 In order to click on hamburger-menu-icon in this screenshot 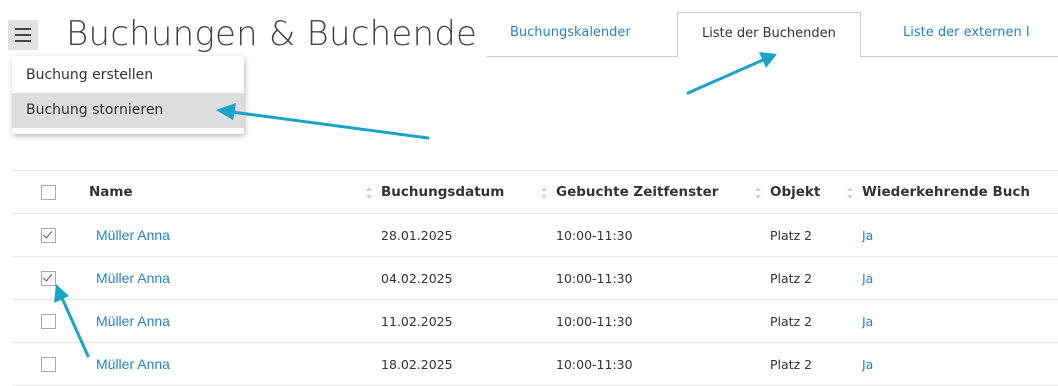, I will do `click(23, 35)`.